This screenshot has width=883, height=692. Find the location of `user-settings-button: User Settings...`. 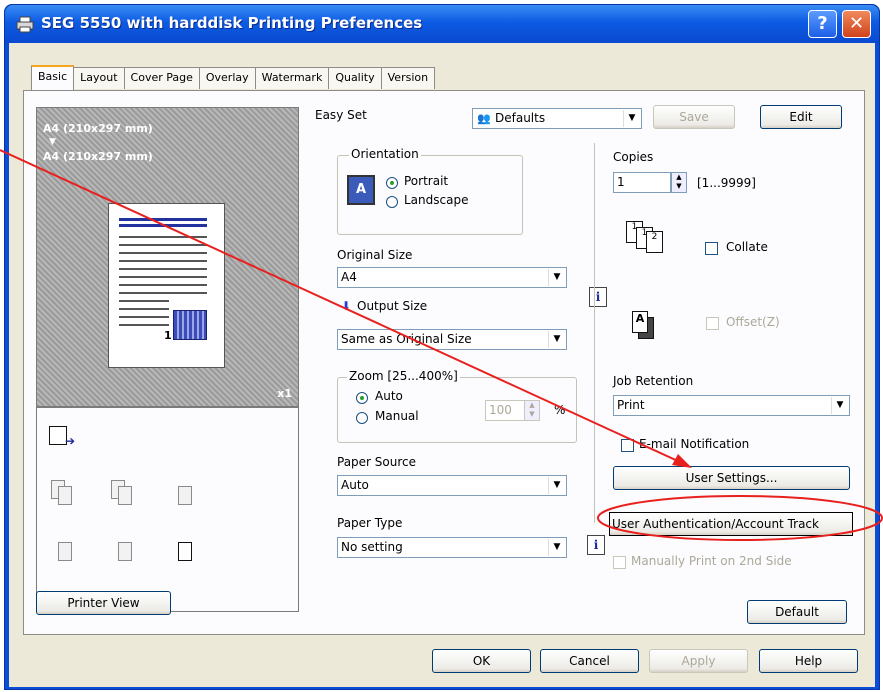

user-settings-button: User Settings... is located at coordinates (731, 478).